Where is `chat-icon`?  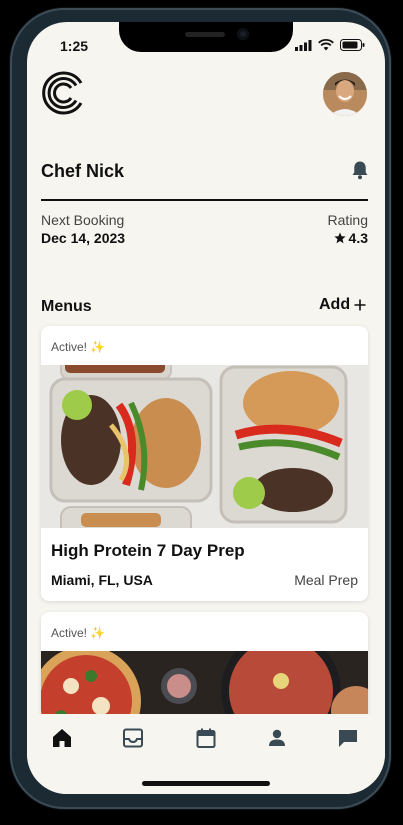
chat-icon is located at coordinates (348, 738).